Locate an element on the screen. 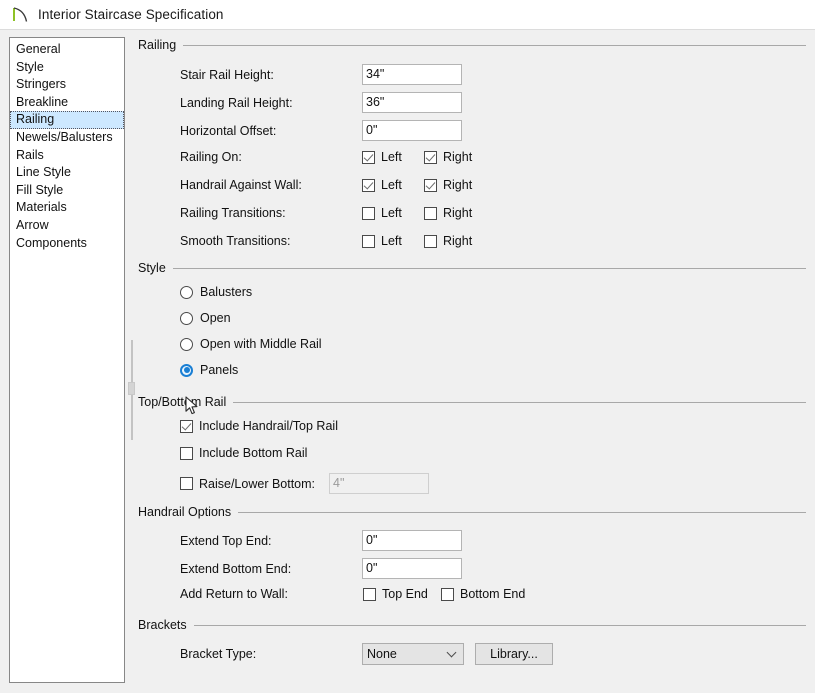 This screenshot has height=693, width=815. extend-bottom-end-label: Extend Bottom End: is located at coordinates (236, 568).